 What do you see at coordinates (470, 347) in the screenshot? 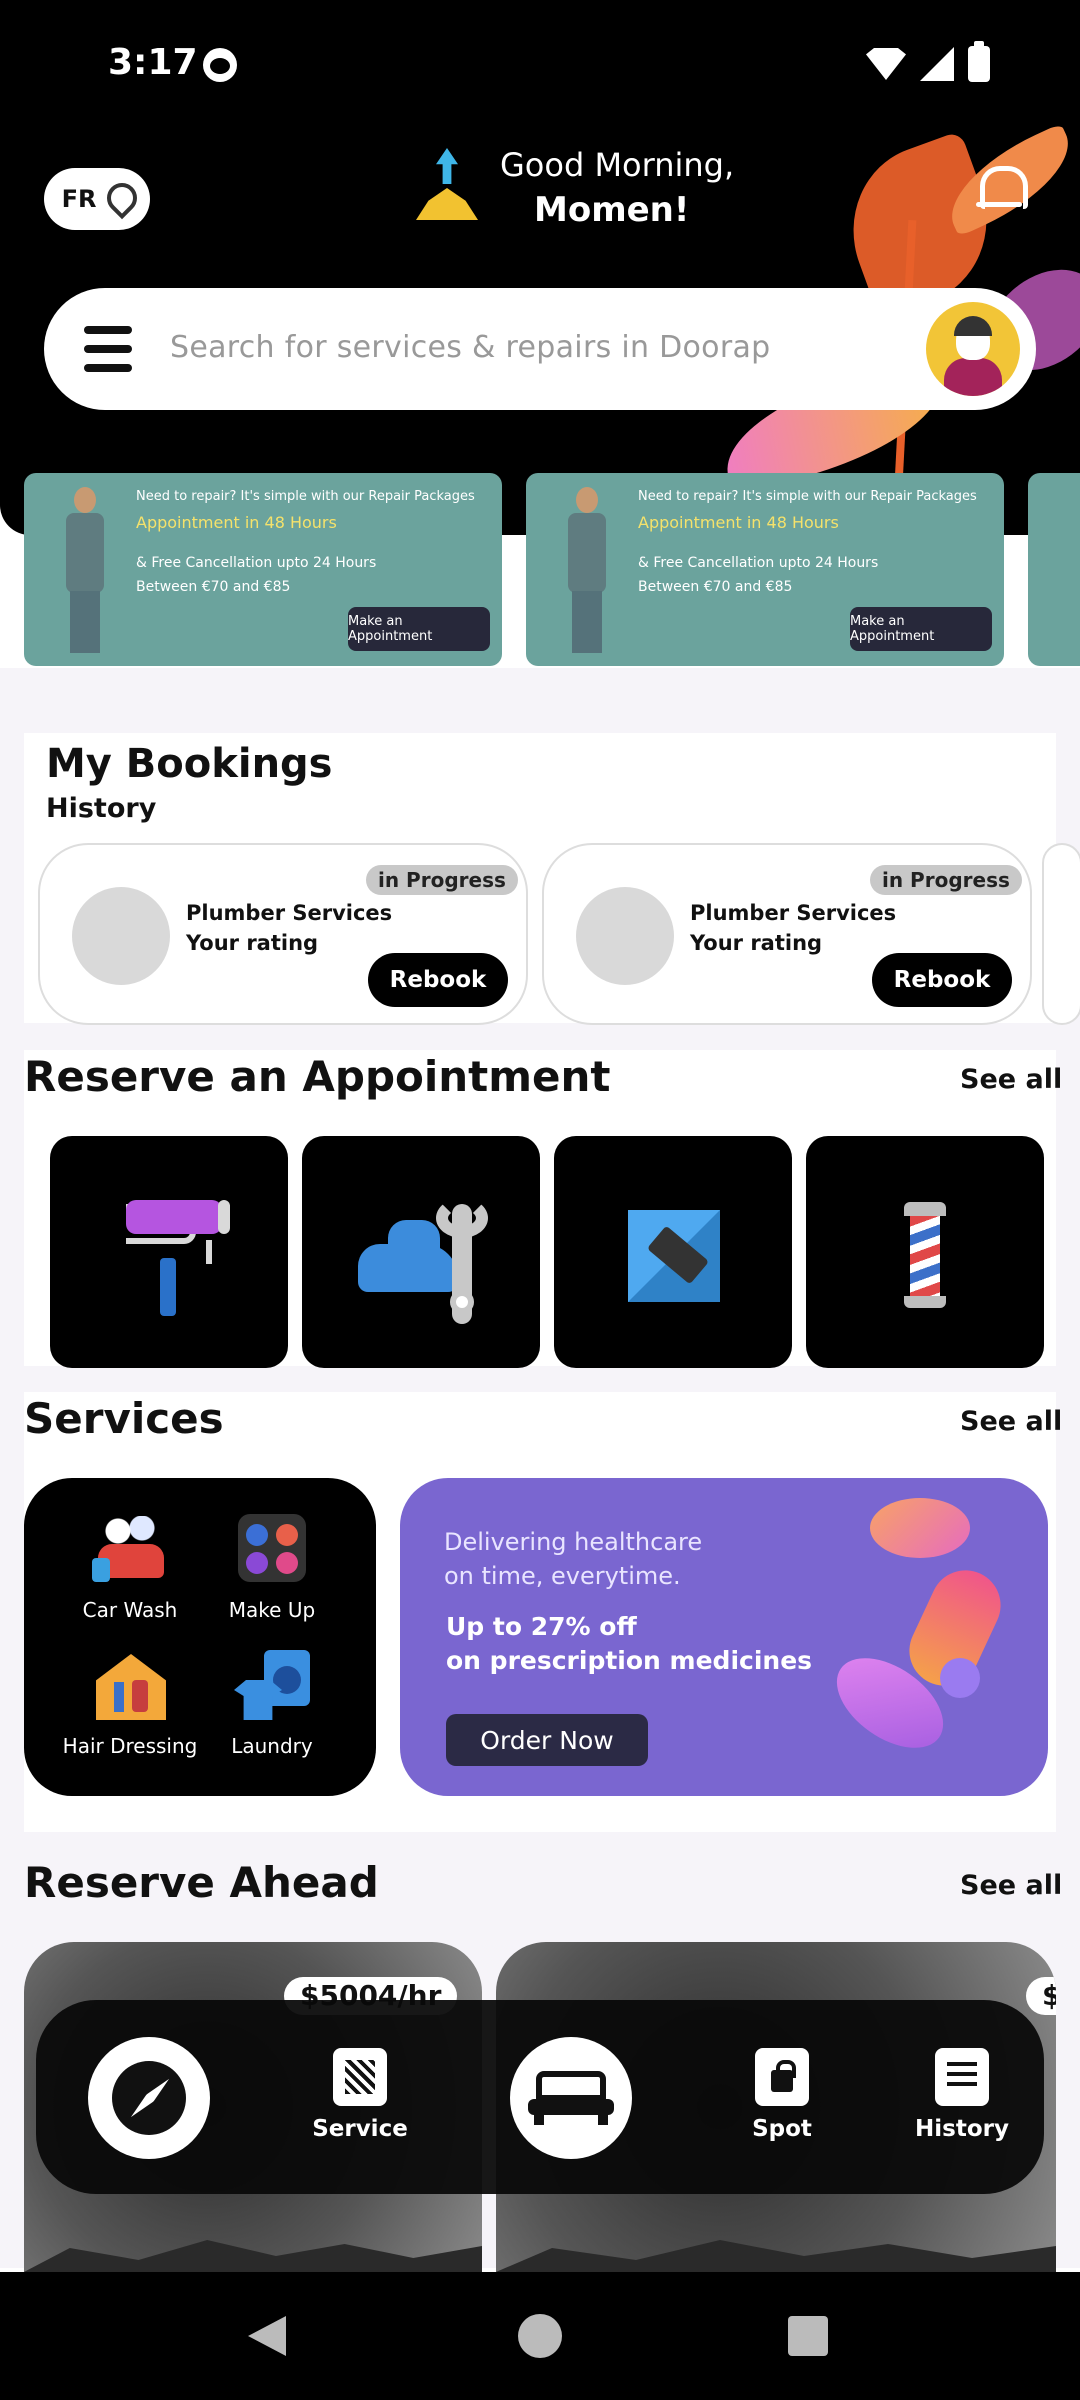
I see `search-input: Search for services & repairs in Doorap` at bounding box center [470, 347].